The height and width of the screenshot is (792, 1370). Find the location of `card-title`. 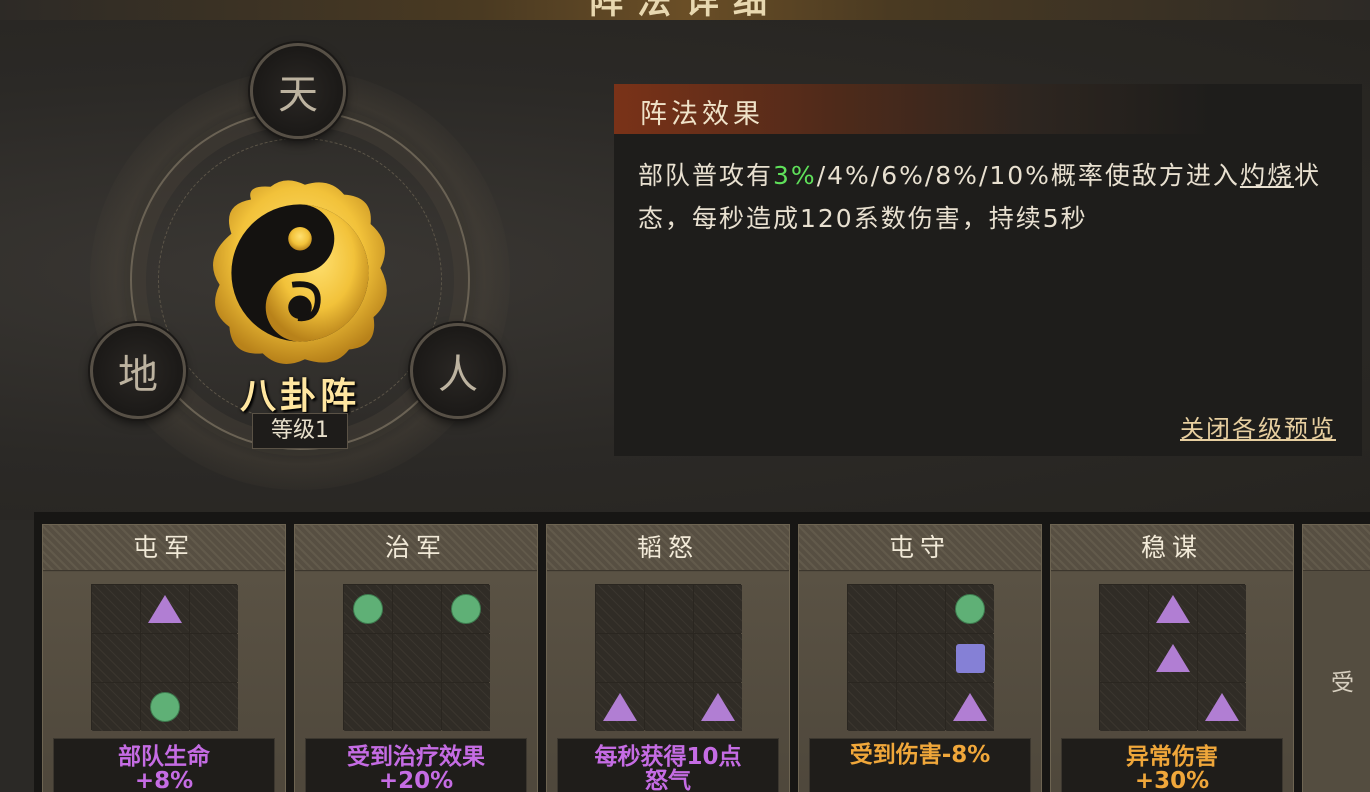

card-title is located at coordinates (1336, 548).